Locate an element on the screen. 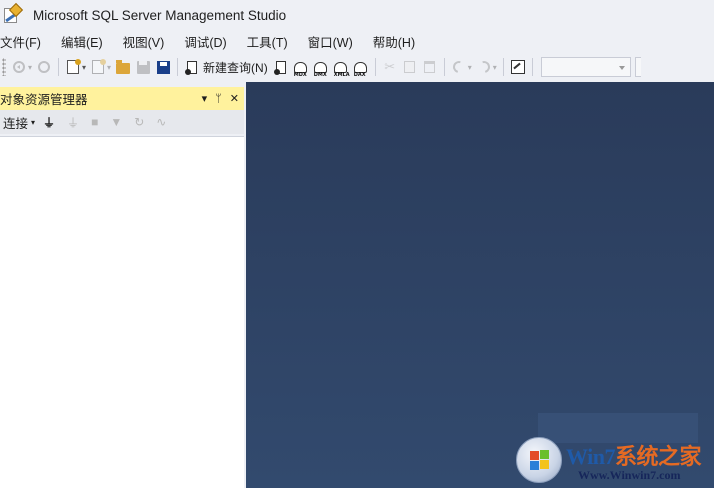 This screenshot has width=714, height=488. properties-window-icon is located at coordinates (518, 67).